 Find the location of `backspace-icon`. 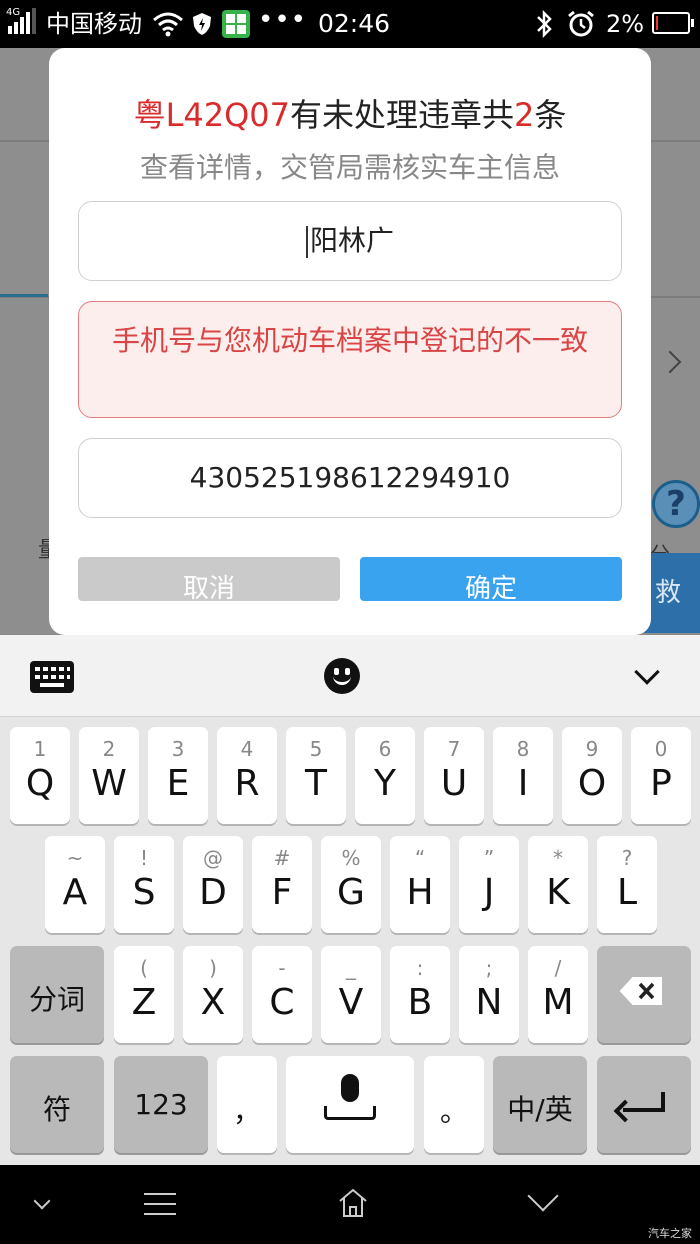

backspace-icon is located at coordinates (640, 991).